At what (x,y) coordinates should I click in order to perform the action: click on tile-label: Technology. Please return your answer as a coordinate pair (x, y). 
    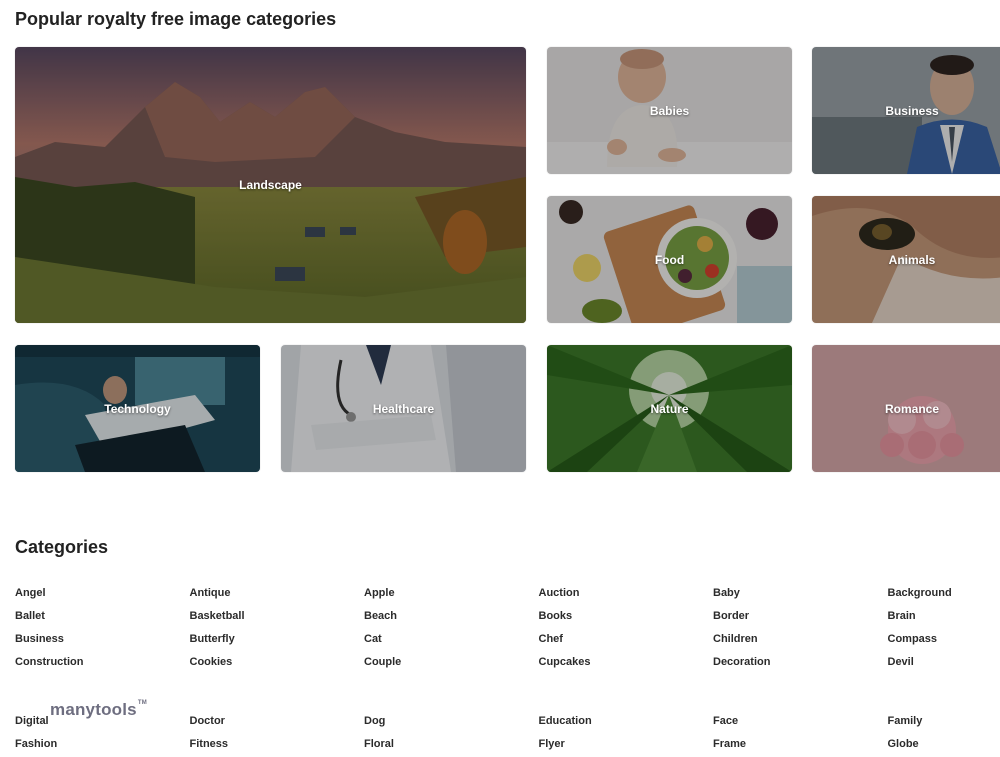
    Looking at the image, I should click on (137, 408).